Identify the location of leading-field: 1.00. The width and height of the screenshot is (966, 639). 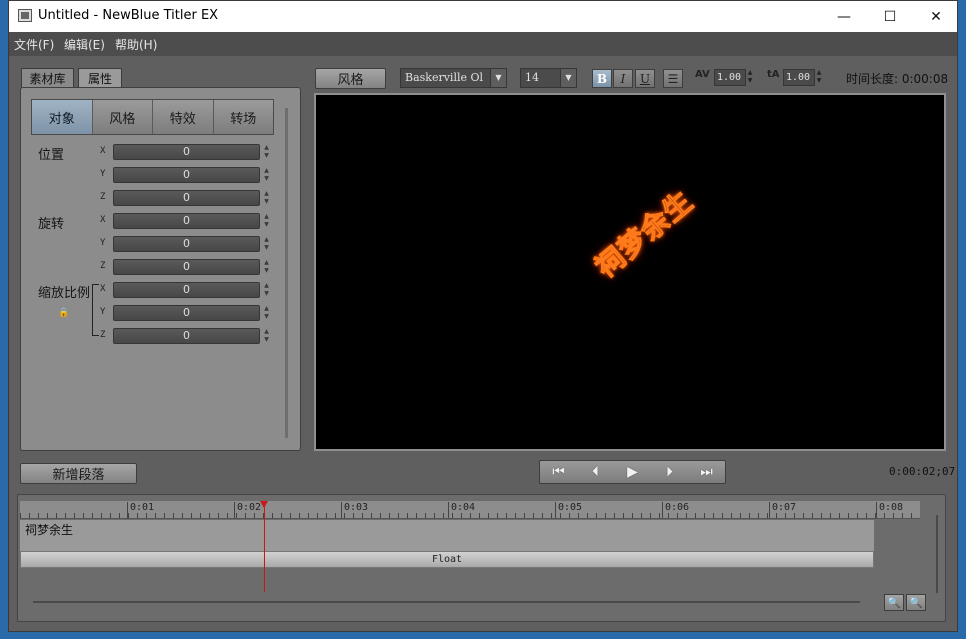
(799, 77).